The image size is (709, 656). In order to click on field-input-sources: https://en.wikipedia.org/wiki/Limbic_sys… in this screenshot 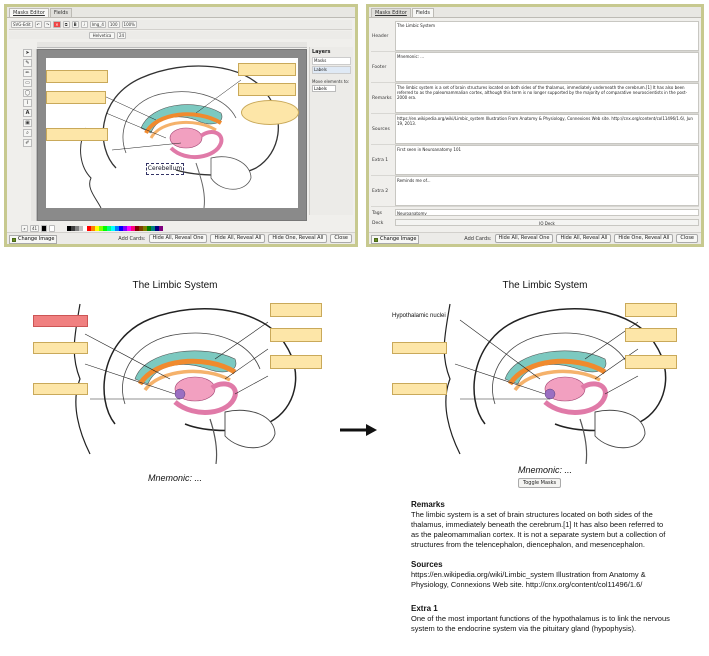, I will do `click(547, 129)`.